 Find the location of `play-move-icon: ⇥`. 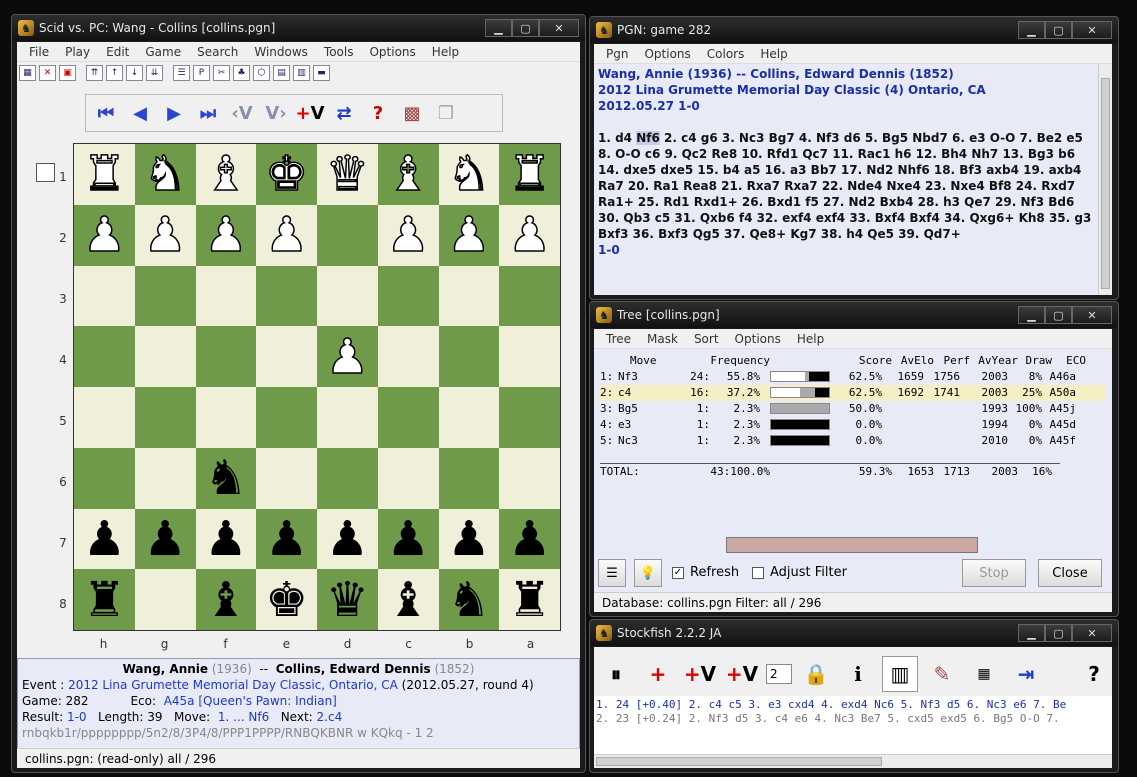

play-move-icon: ⇥ is located at coordinates (1026, 674).